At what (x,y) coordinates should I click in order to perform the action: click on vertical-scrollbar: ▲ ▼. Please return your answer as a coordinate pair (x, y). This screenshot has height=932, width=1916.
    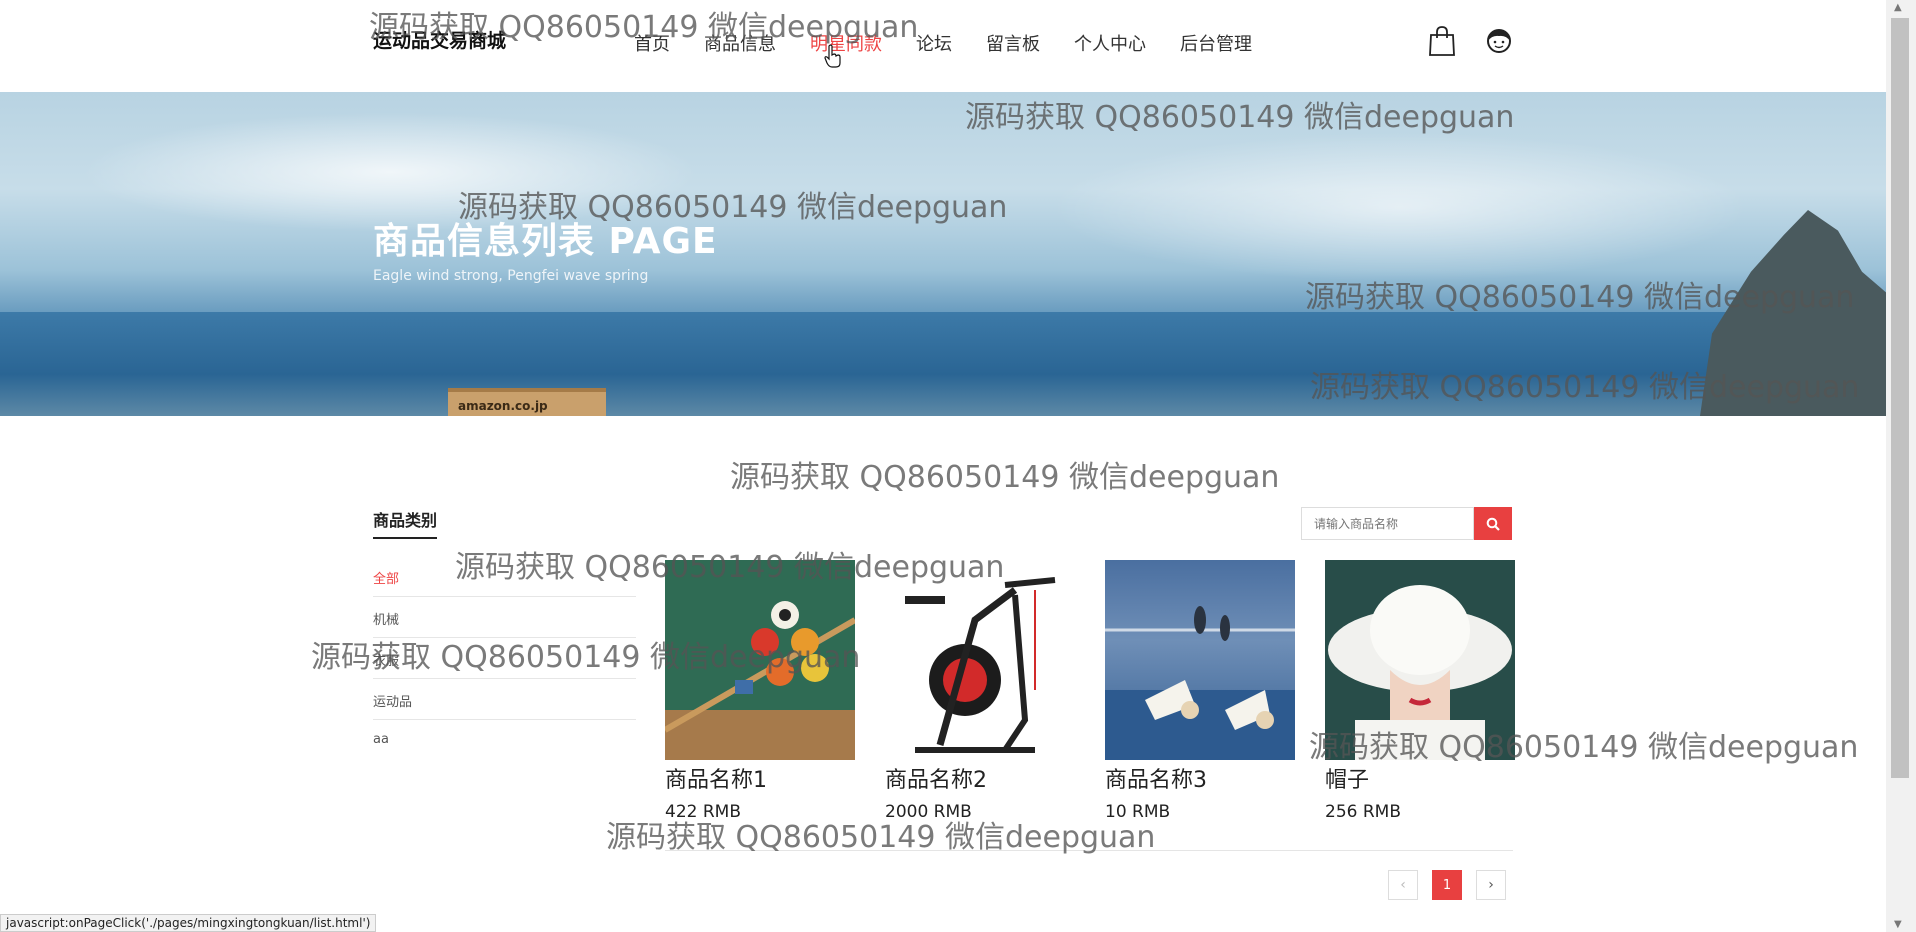
    Looking at the image, I should click on (1901, 466).